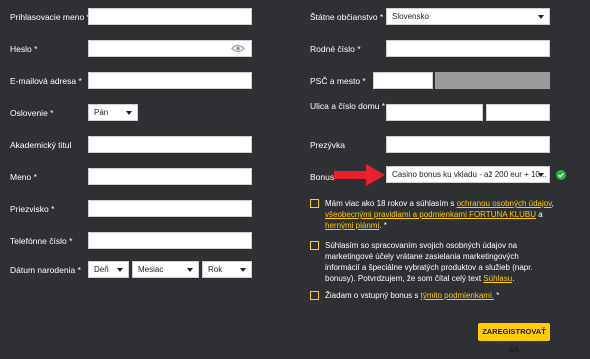  What do you see at coordinates (457, 295) in the screenshot?
I see `bonus-conditions-link: týmito podmienkami.` at bounding box center [457, 295].